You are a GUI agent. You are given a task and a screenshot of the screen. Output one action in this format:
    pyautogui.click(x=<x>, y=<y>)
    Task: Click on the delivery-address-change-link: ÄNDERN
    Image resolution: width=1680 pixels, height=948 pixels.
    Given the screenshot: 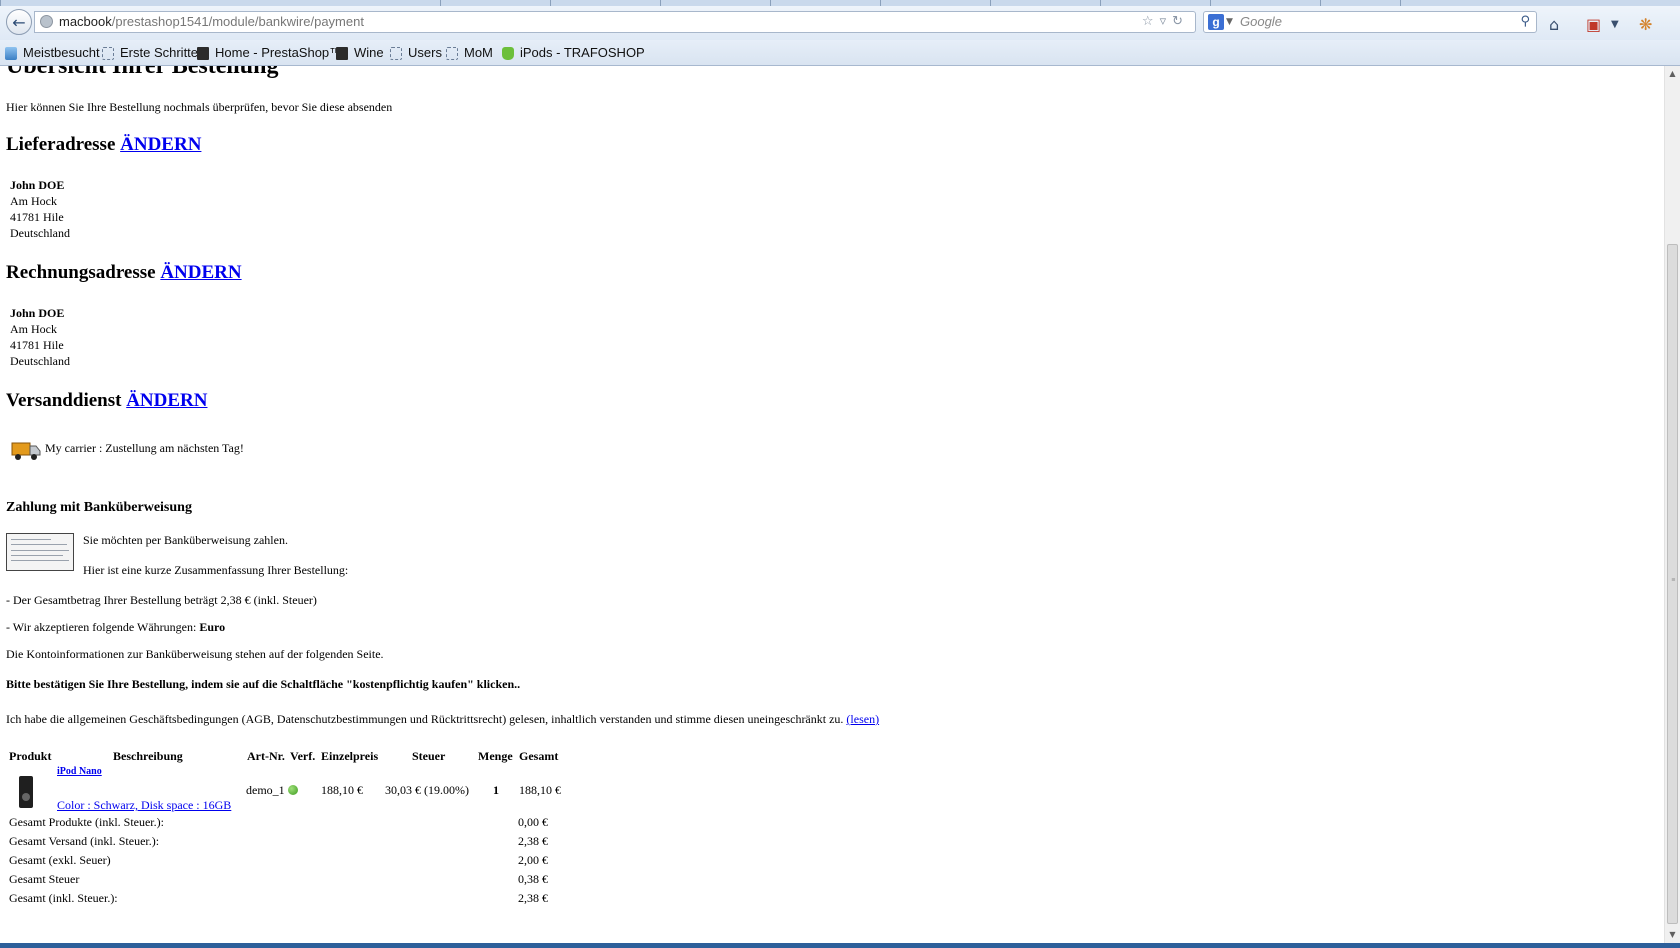 What is the action you would take?
    pyautogui.click(x=160, y=144)
    